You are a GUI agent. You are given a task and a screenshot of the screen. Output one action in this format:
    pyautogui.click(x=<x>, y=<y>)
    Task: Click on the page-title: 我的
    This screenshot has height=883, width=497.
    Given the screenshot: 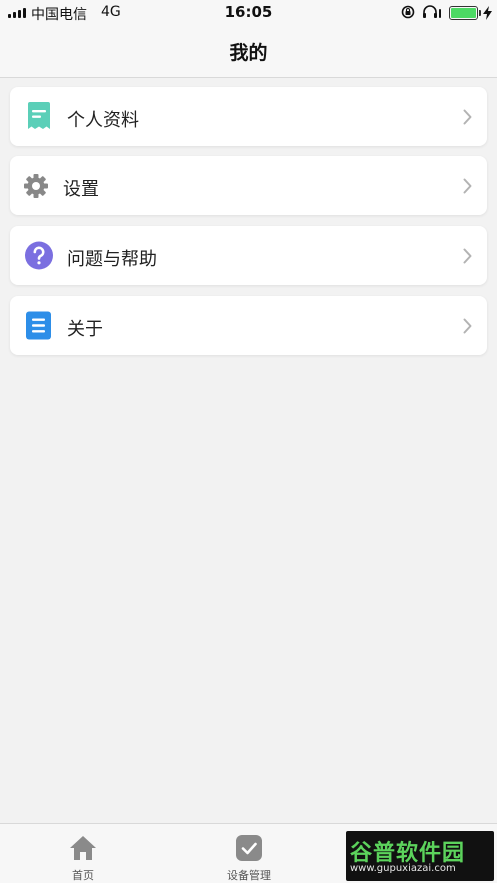 What is the action you would take?
    pyautogui.click(x=248, y=53)
    